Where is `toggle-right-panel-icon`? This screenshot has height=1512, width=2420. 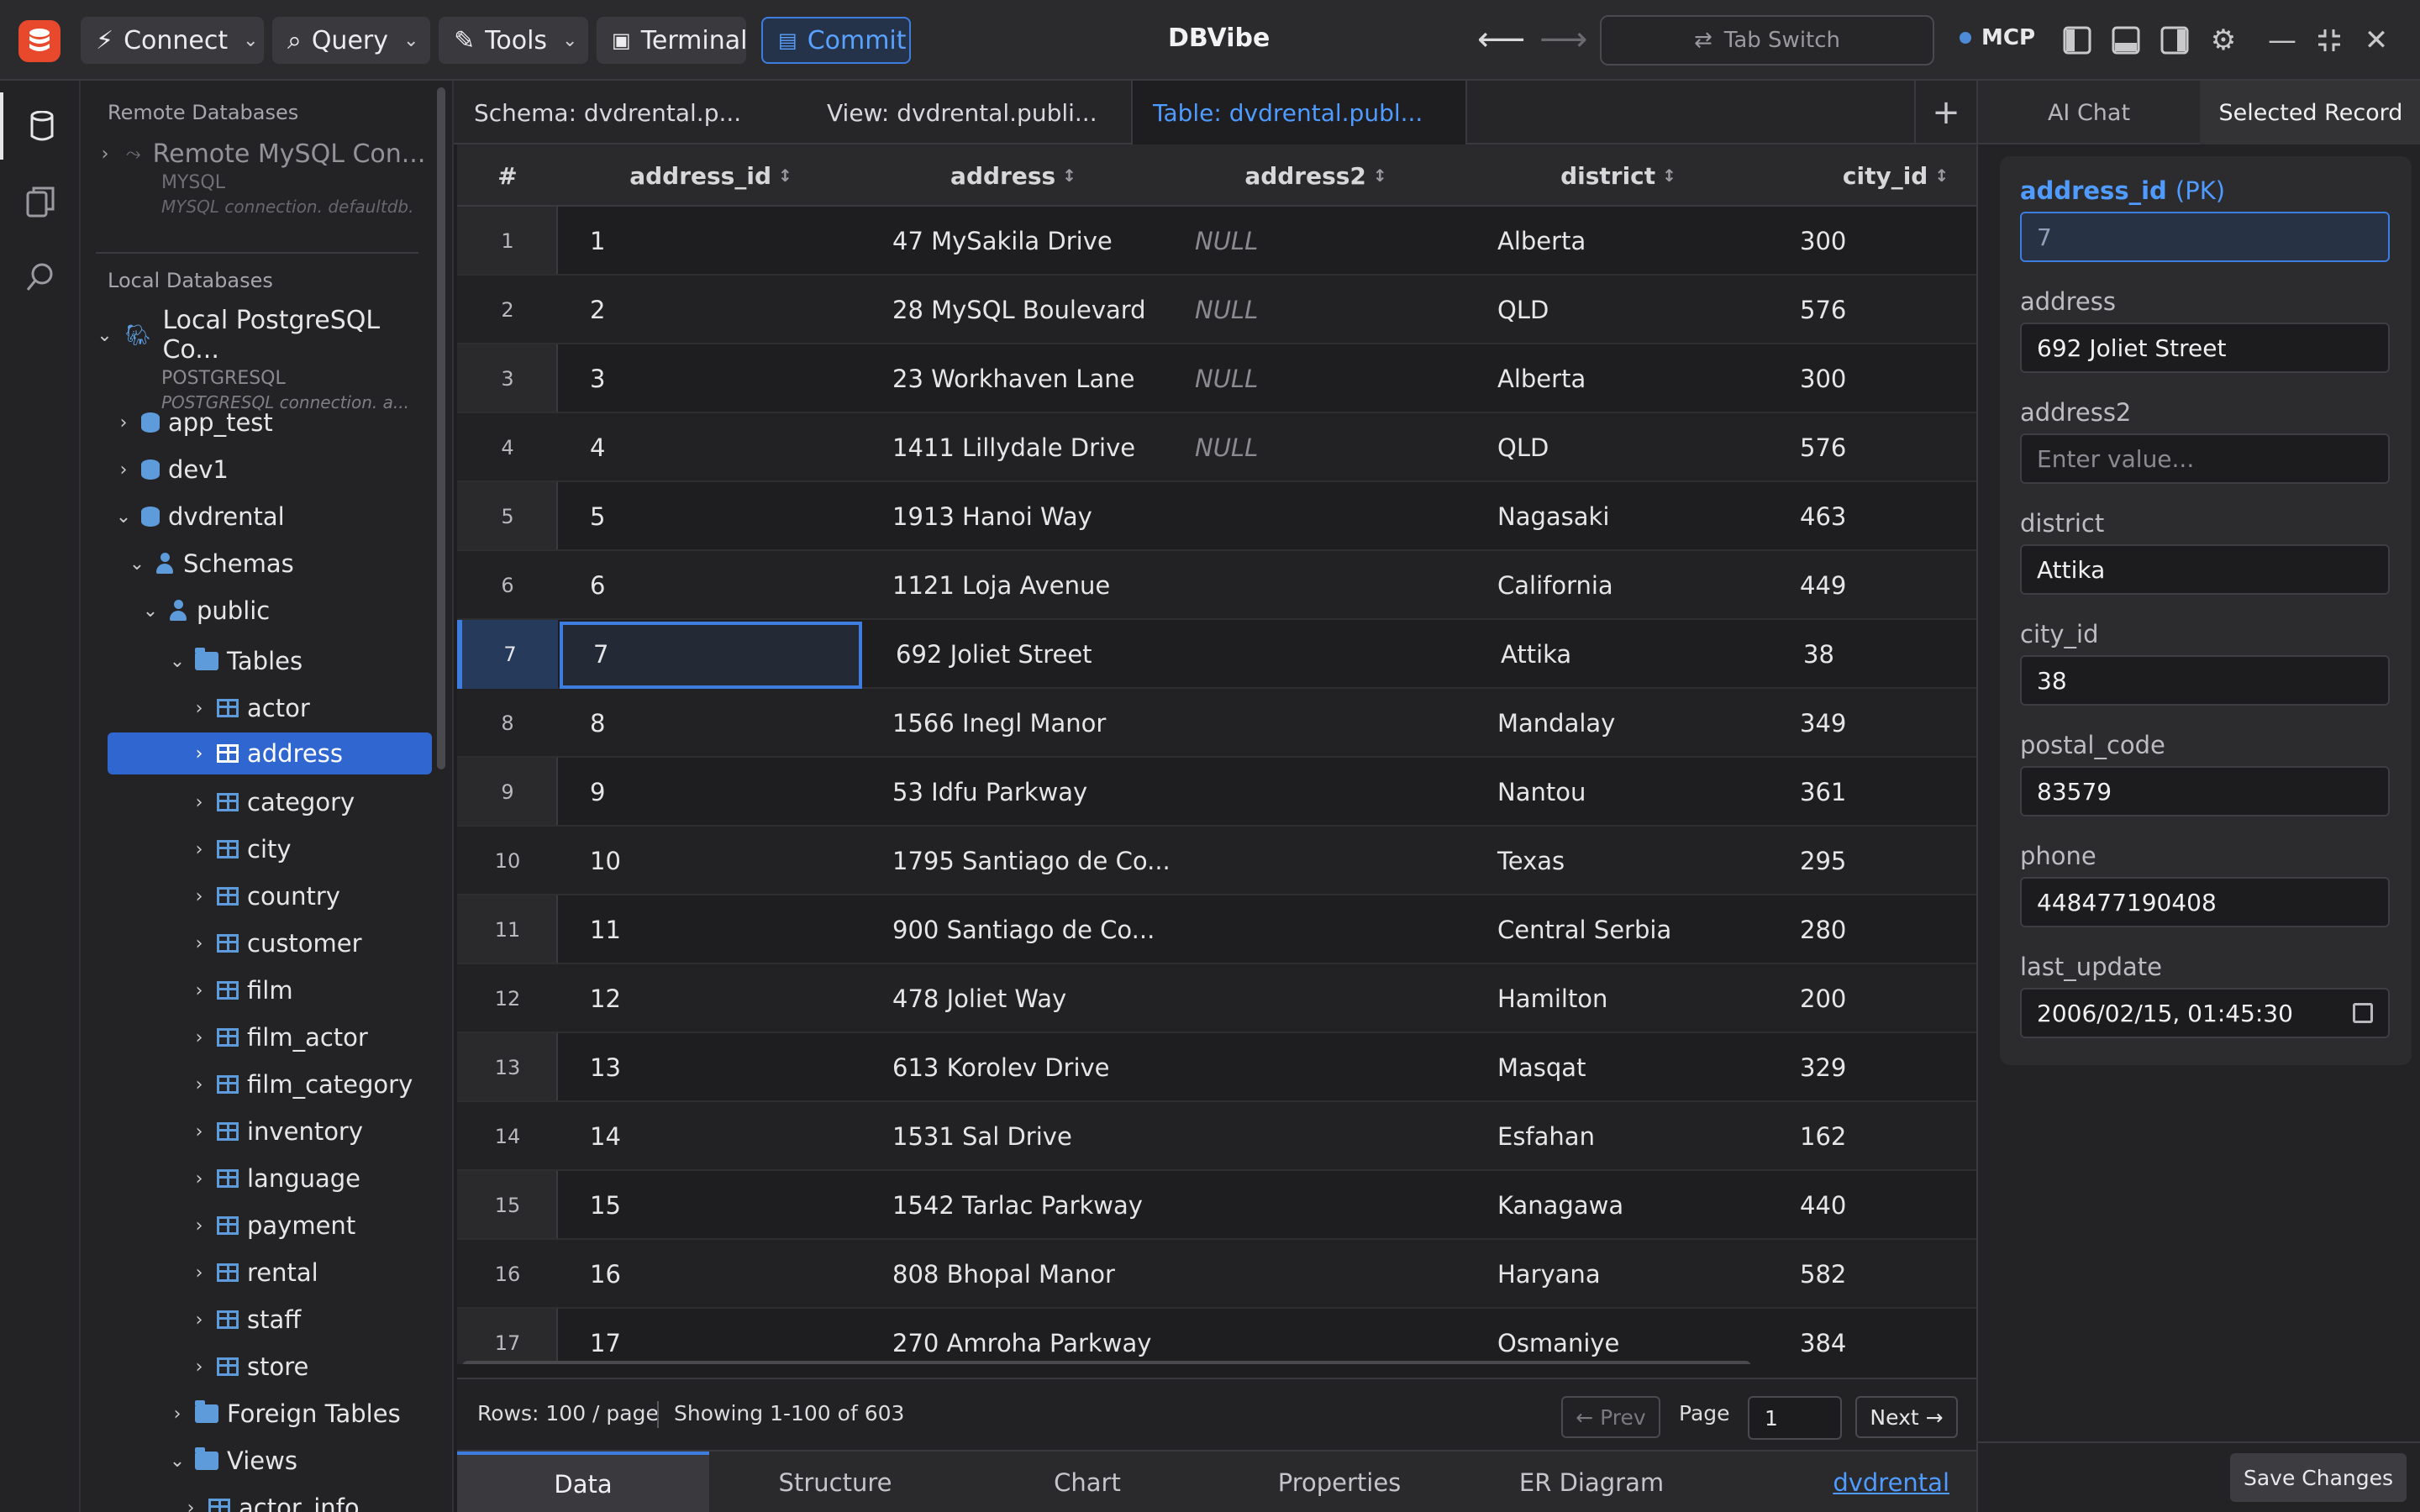
toggle-right-panel-icon is located at coordinates (2174, 40).